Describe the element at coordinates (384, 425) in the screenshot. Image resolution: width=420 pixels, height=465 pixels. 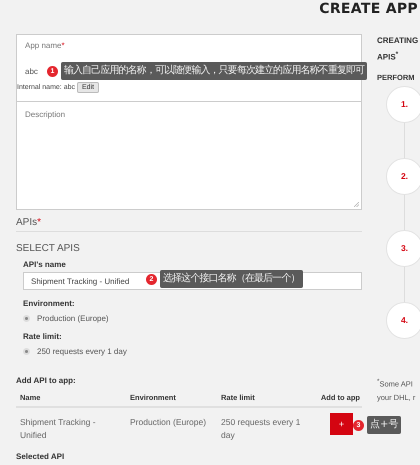
I see `annotation-tooltip: 点+号` at that location.